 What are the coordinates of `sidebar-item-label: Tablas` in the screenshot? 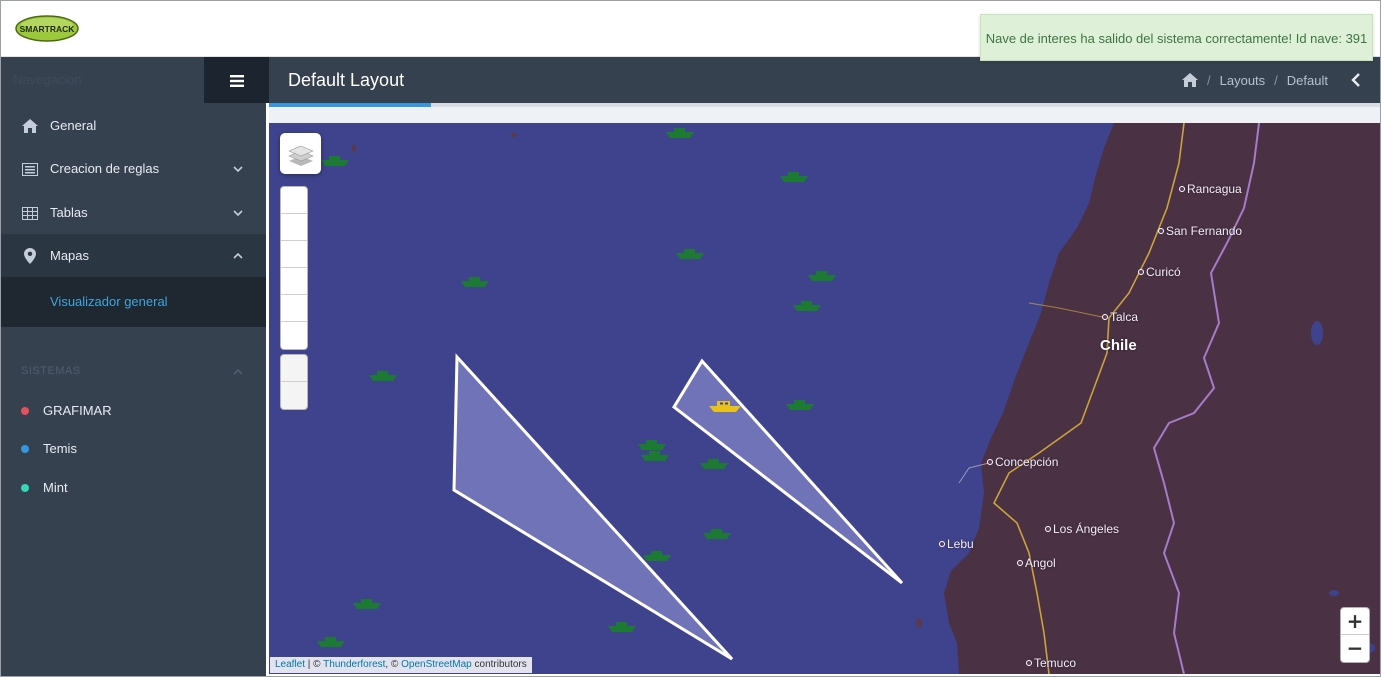 It's located at (69, 212).